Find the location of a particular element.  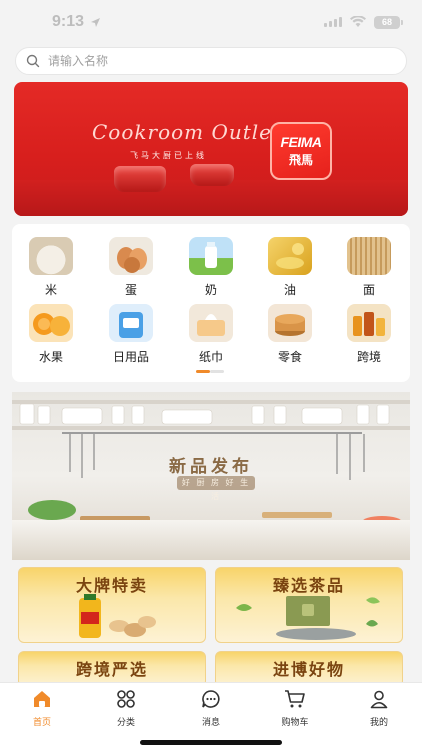

category-item-snack: 零食 is located at coordinates (290, 334).